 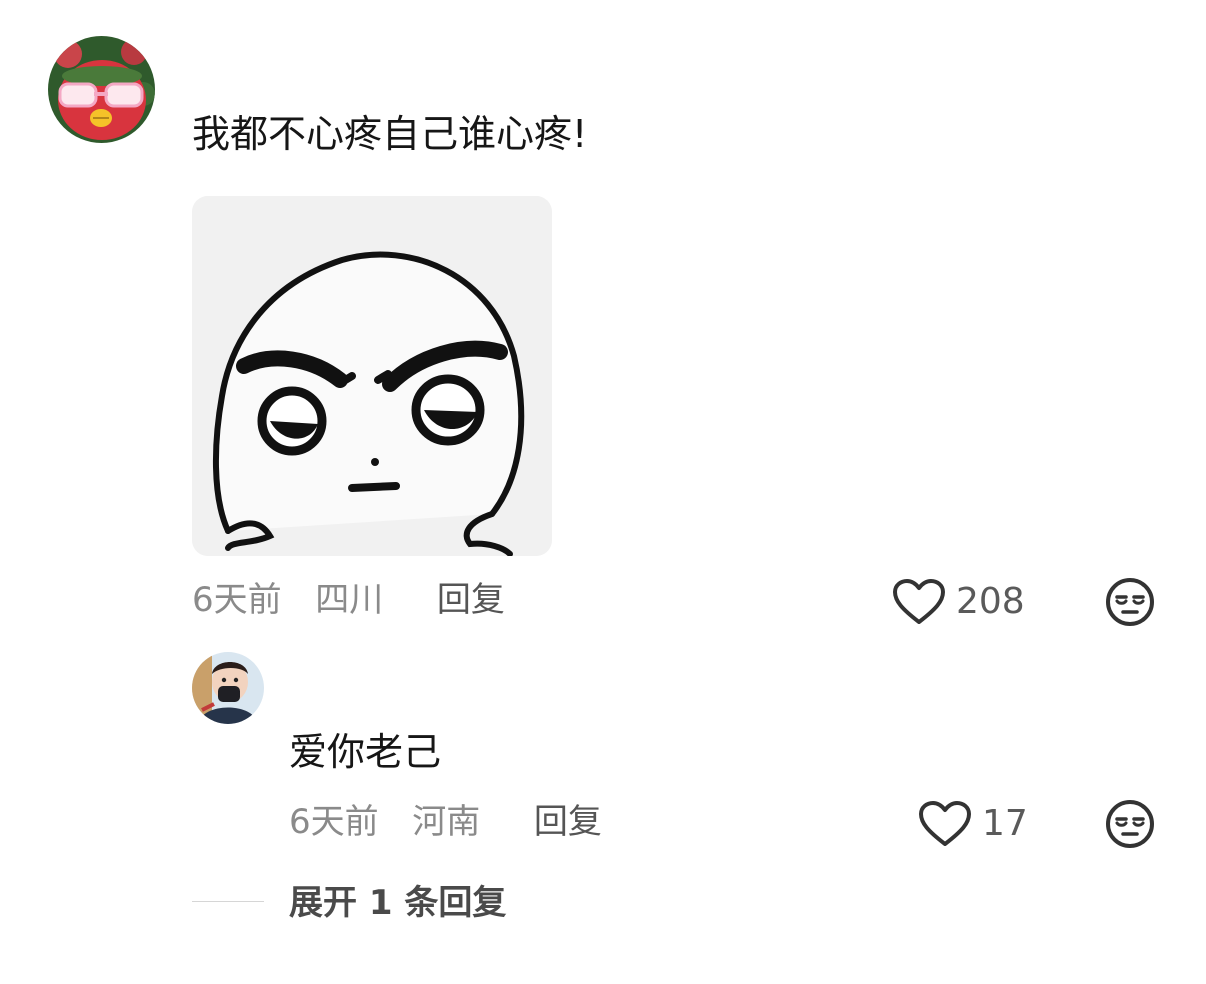 What do you see at coordinates (990, 601) in the screenshot?
I see `like-count: 208` at bounding box center [990, 601].